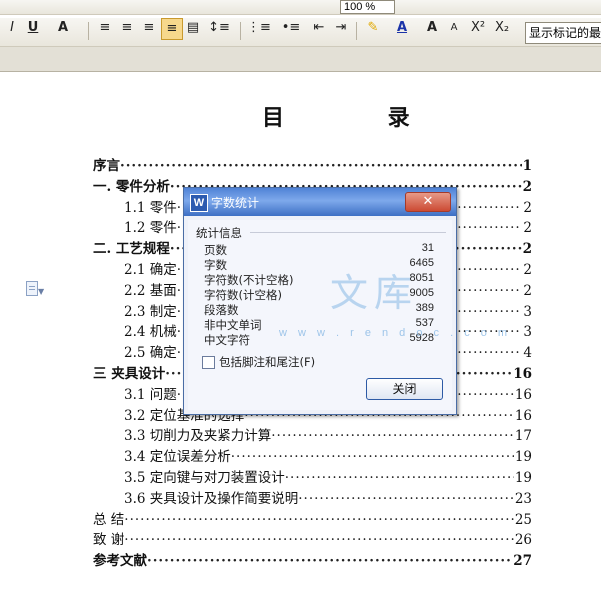 The height and width of the screenshot is (601, 601). I want to click on shrink-font-button: A, so click(454, 28).